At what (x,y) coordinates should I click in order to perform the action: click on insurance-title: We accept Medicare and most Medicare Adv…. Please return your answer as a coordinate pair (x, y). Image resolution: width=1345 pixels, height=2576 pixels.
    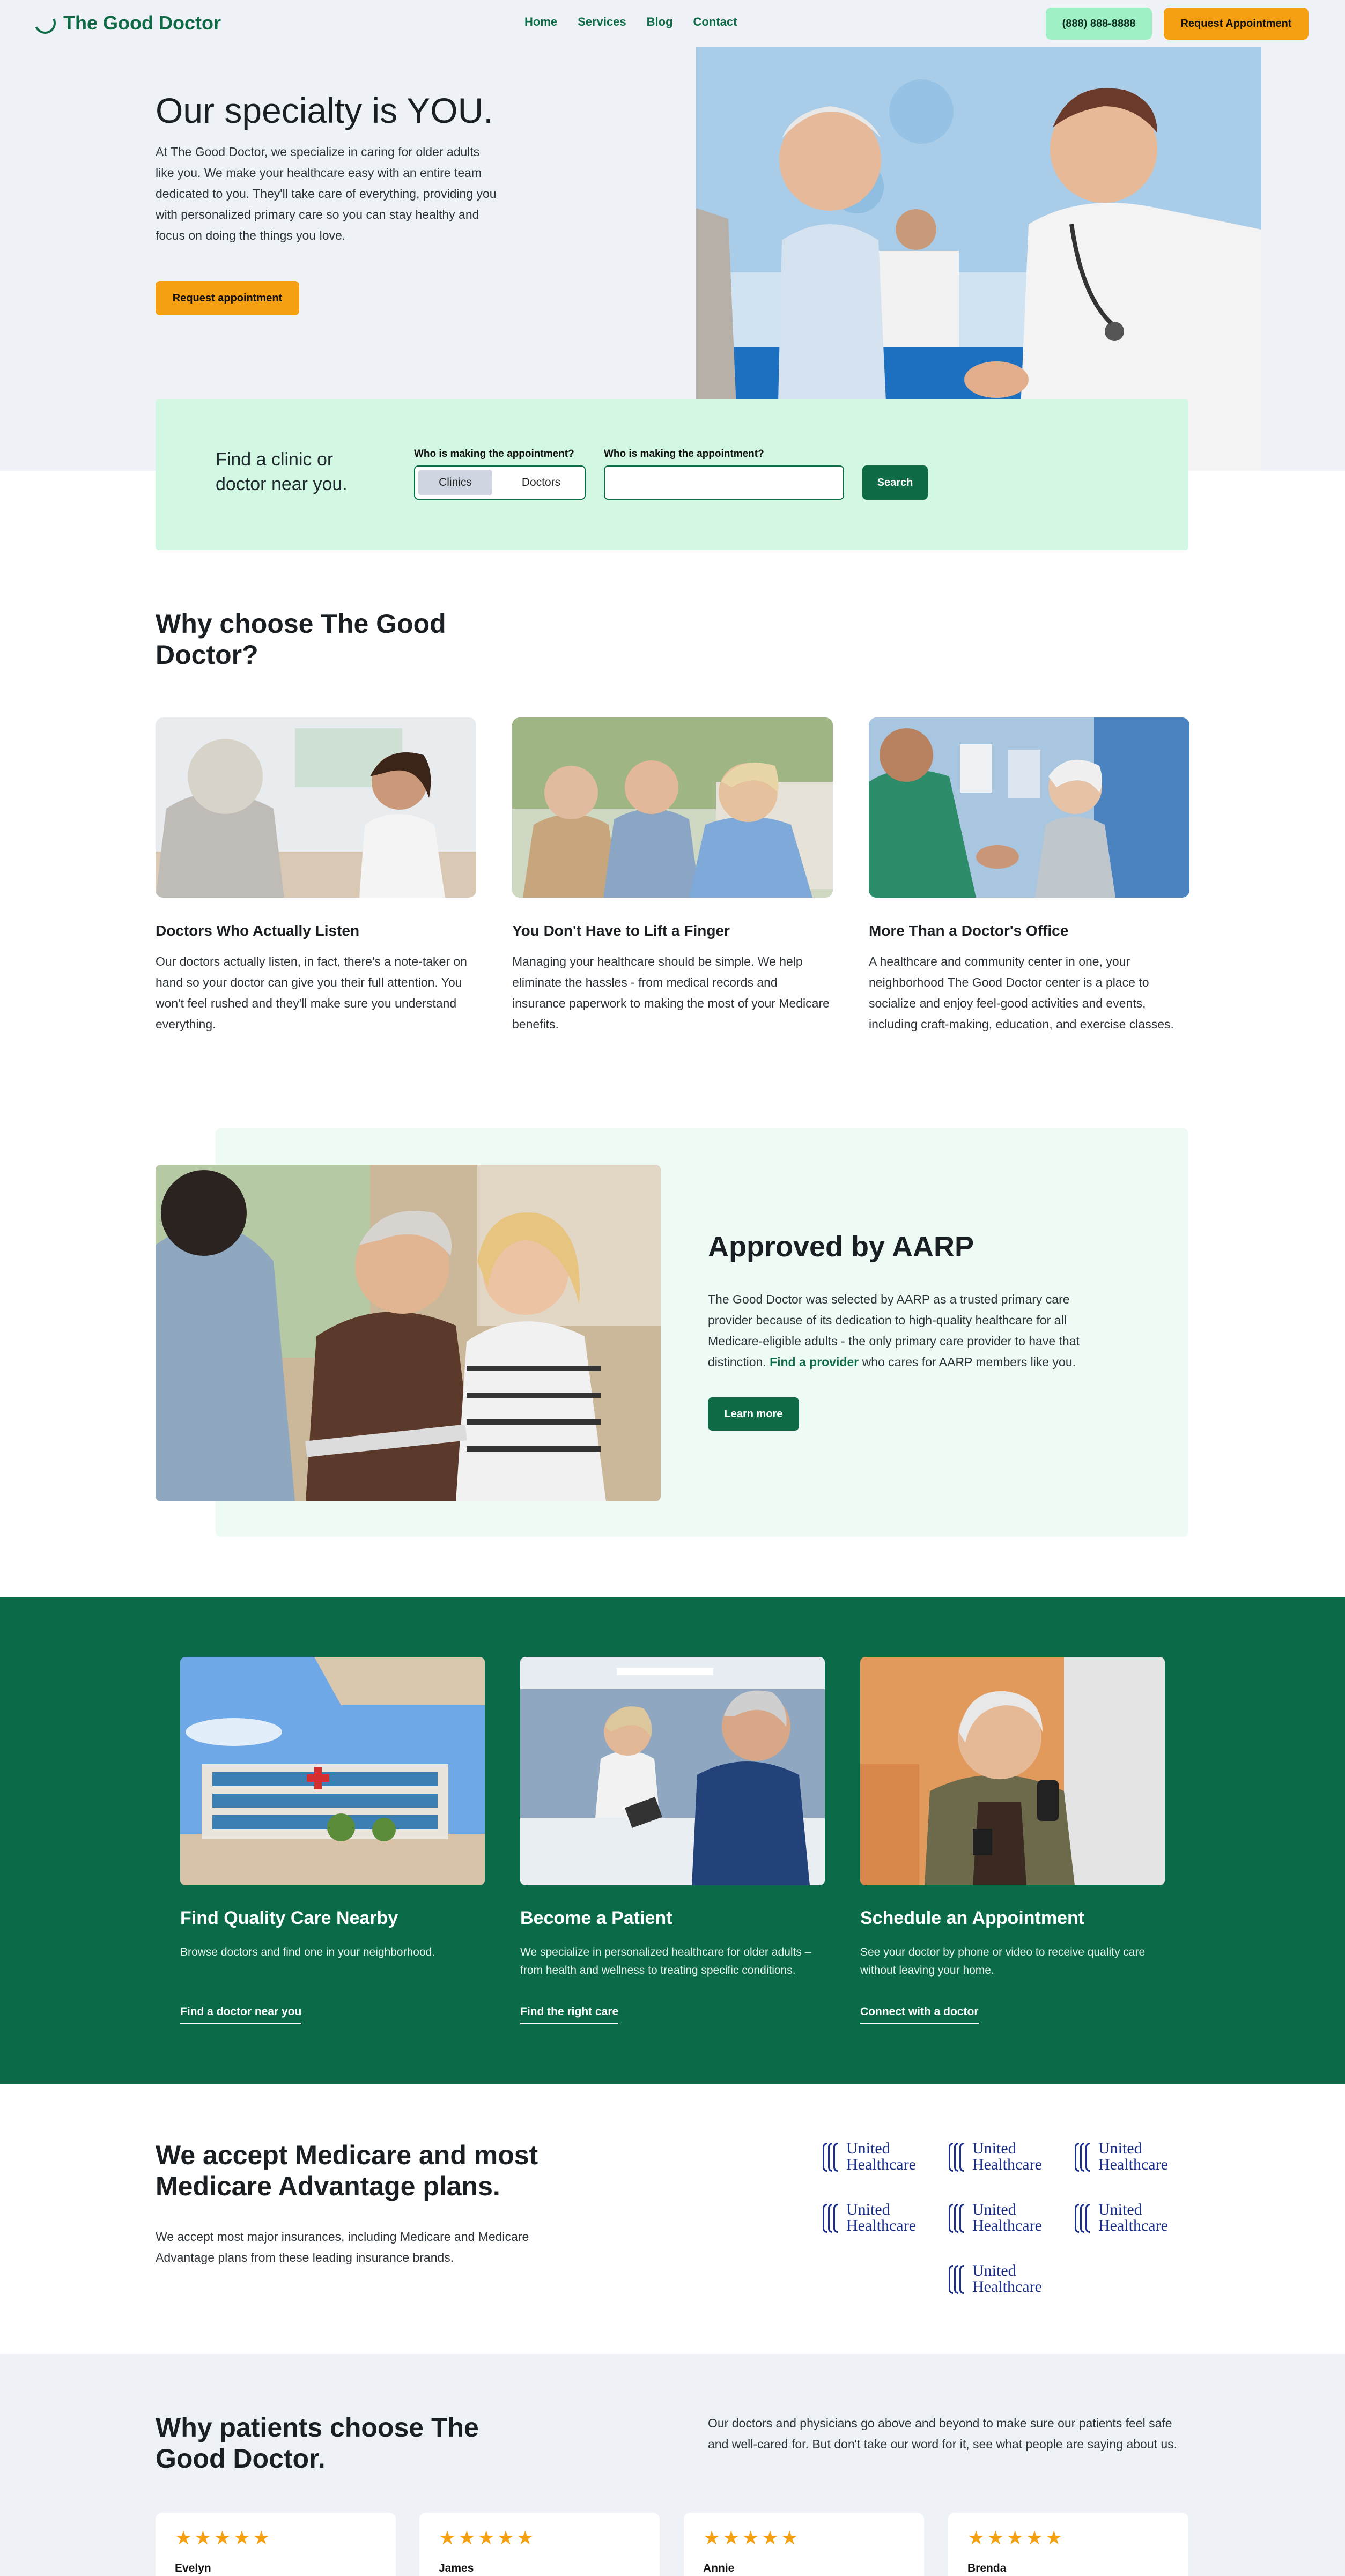
    Looking at the image, I should click on (347, 2170).